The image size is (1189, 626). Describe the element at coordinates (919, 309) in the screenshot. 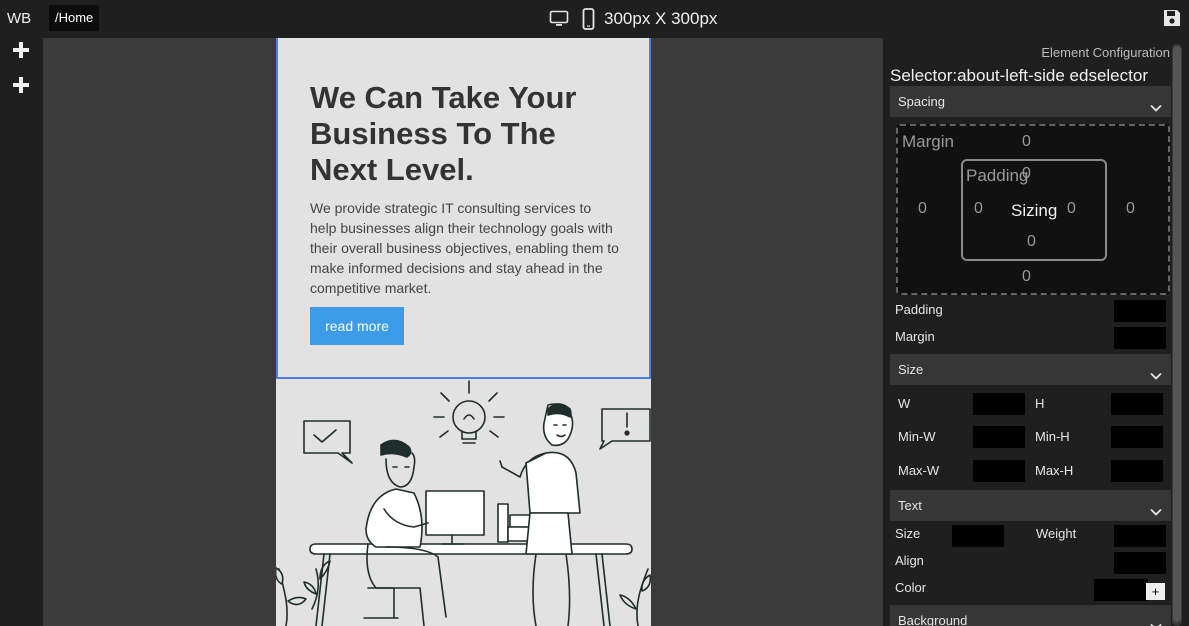

I see `padding-row-label: Padding` at that location.